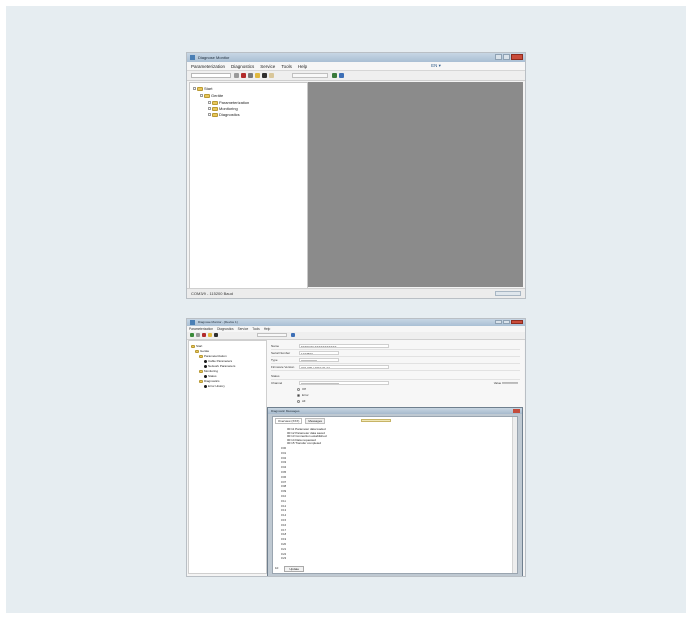 The height and width of the screenshot is (619, 692). What do you see at coordinates (283, 525) in the screenshot?
I see `list-item: 0:16` at bounding box center [283, 525].